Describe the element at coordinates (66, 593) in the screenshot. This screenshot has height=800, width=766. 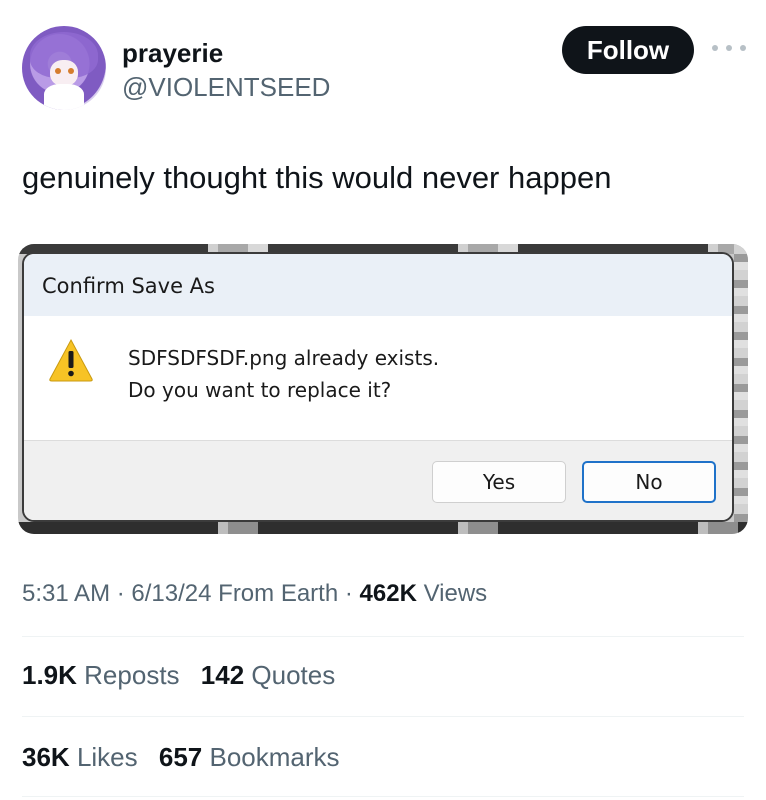
I see `tweet-time: 5:31 AM` at that location.